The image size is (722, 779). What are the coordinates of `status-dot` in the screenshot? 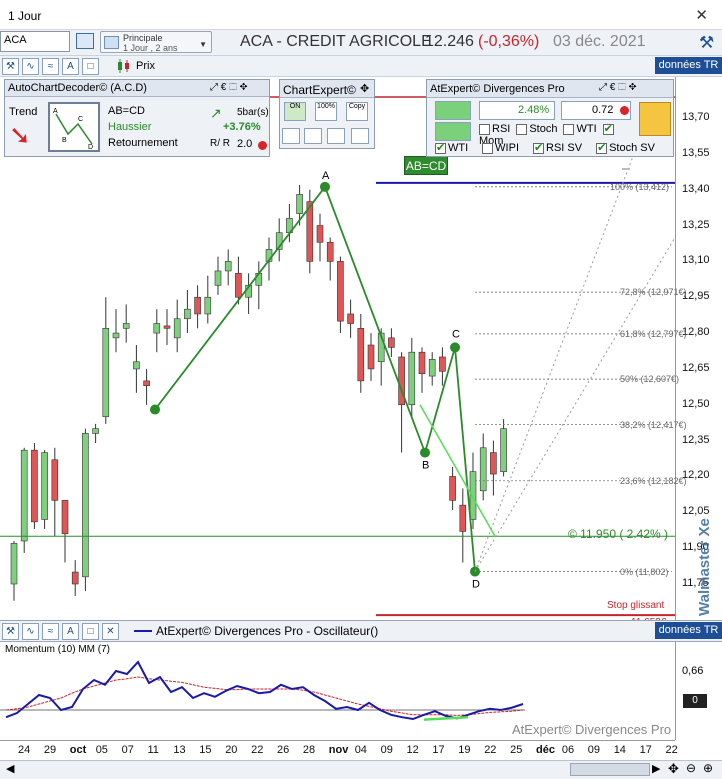 It's located at (624, 110).